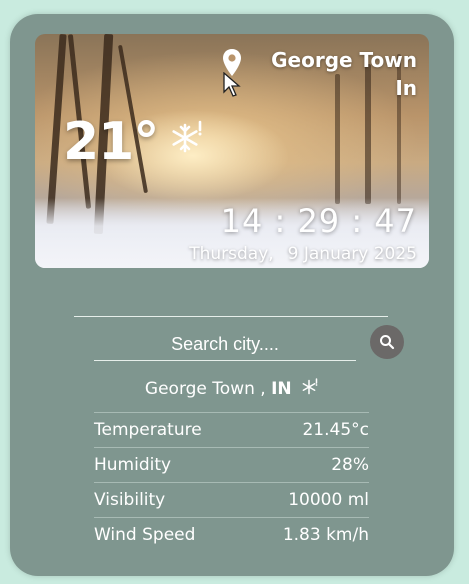  I want to click on info-location-heading: George Town , IN, so click(232, 388).